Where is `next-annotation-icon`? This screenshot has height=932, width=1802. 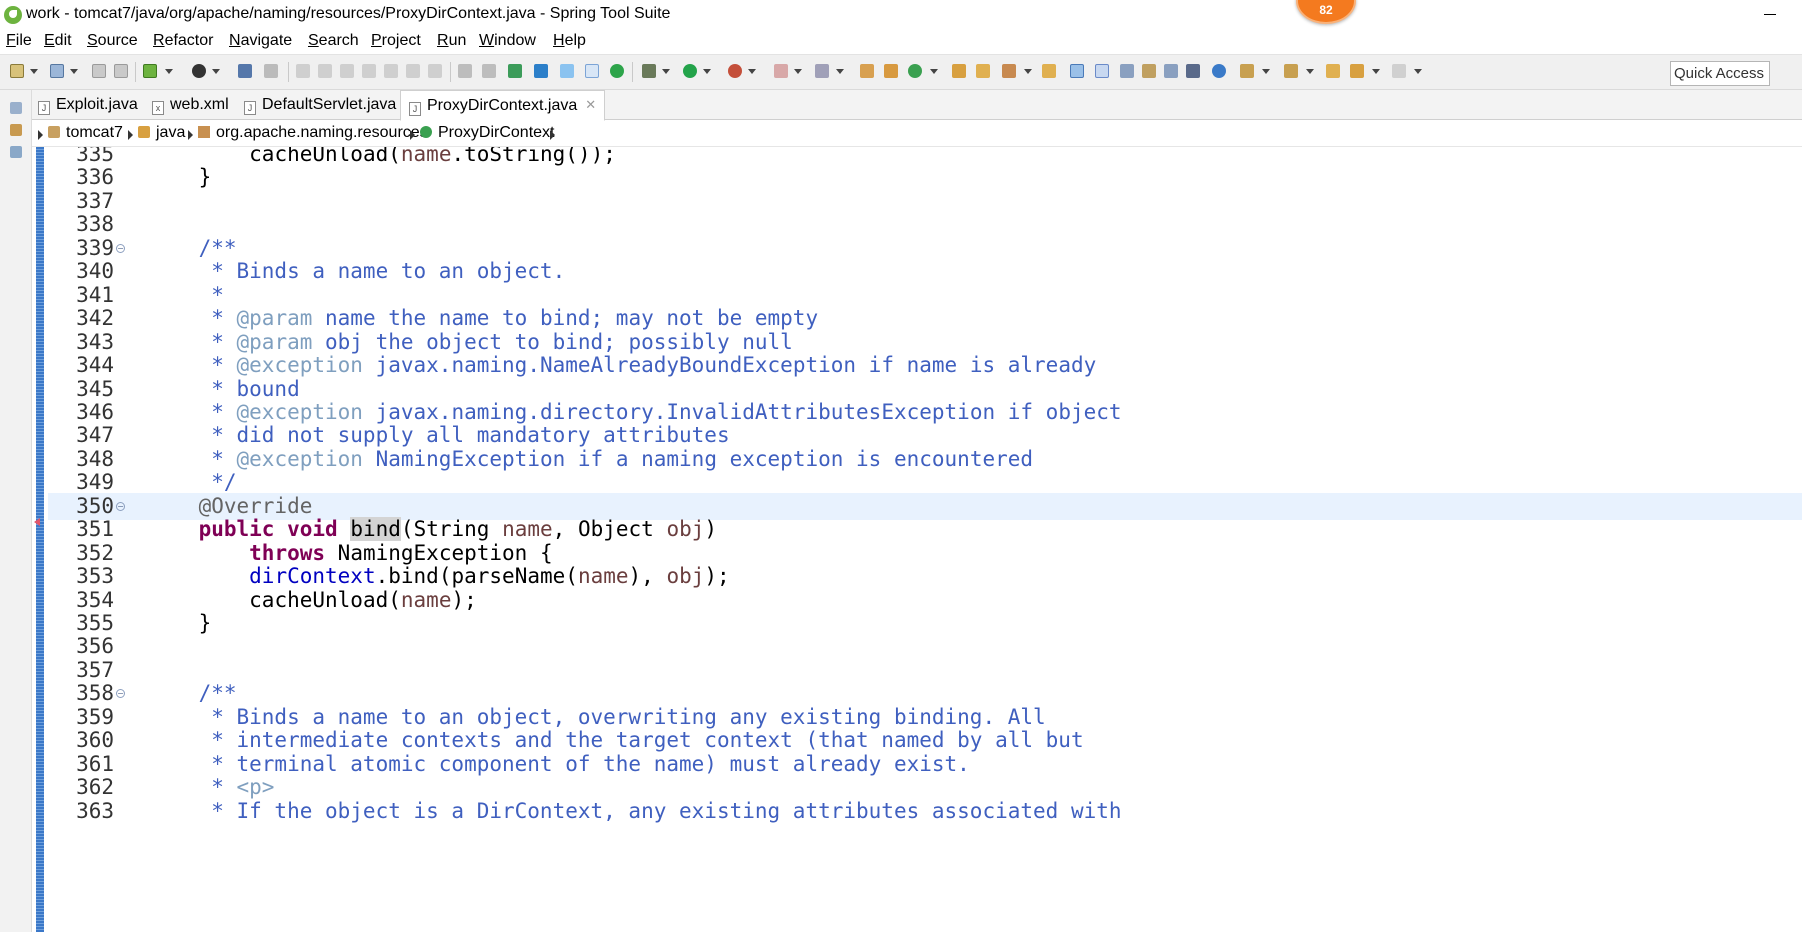
next-annotation-icon is located at coordinates (1247, 71).